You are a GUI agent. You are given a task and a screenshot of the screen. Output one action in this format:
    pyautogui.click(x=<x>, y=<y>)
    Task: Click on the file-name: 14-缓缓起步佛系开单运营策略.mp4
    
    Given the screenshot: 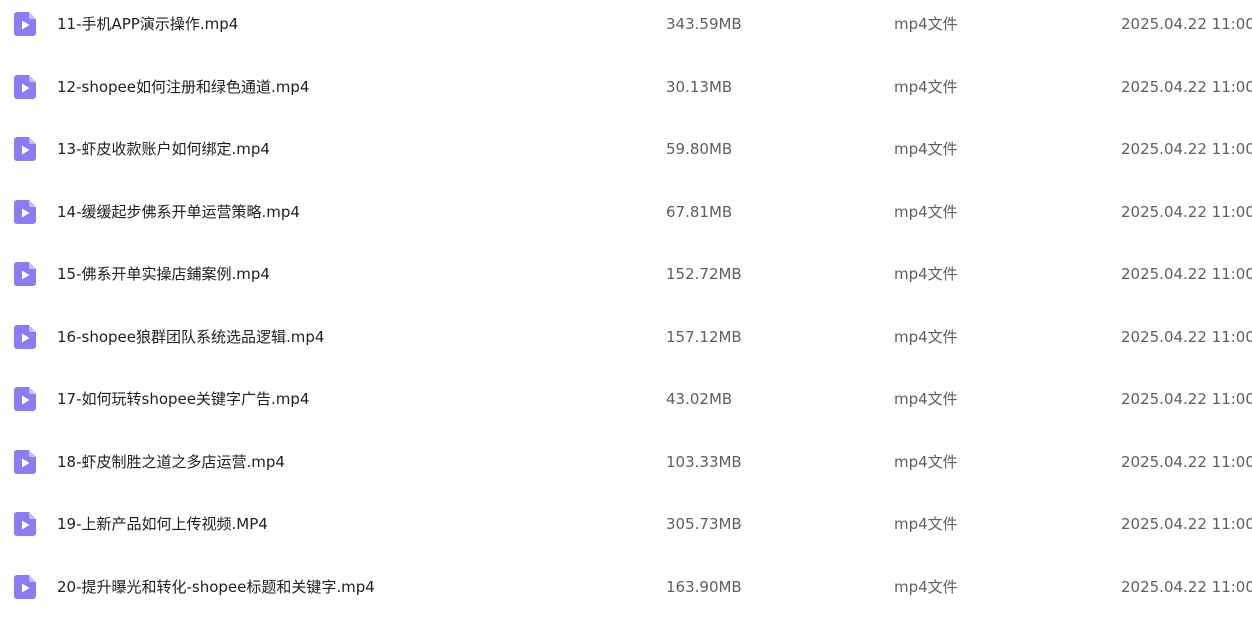 What is the action you would take?
    pyautogui.click(x=178, y=212)
    